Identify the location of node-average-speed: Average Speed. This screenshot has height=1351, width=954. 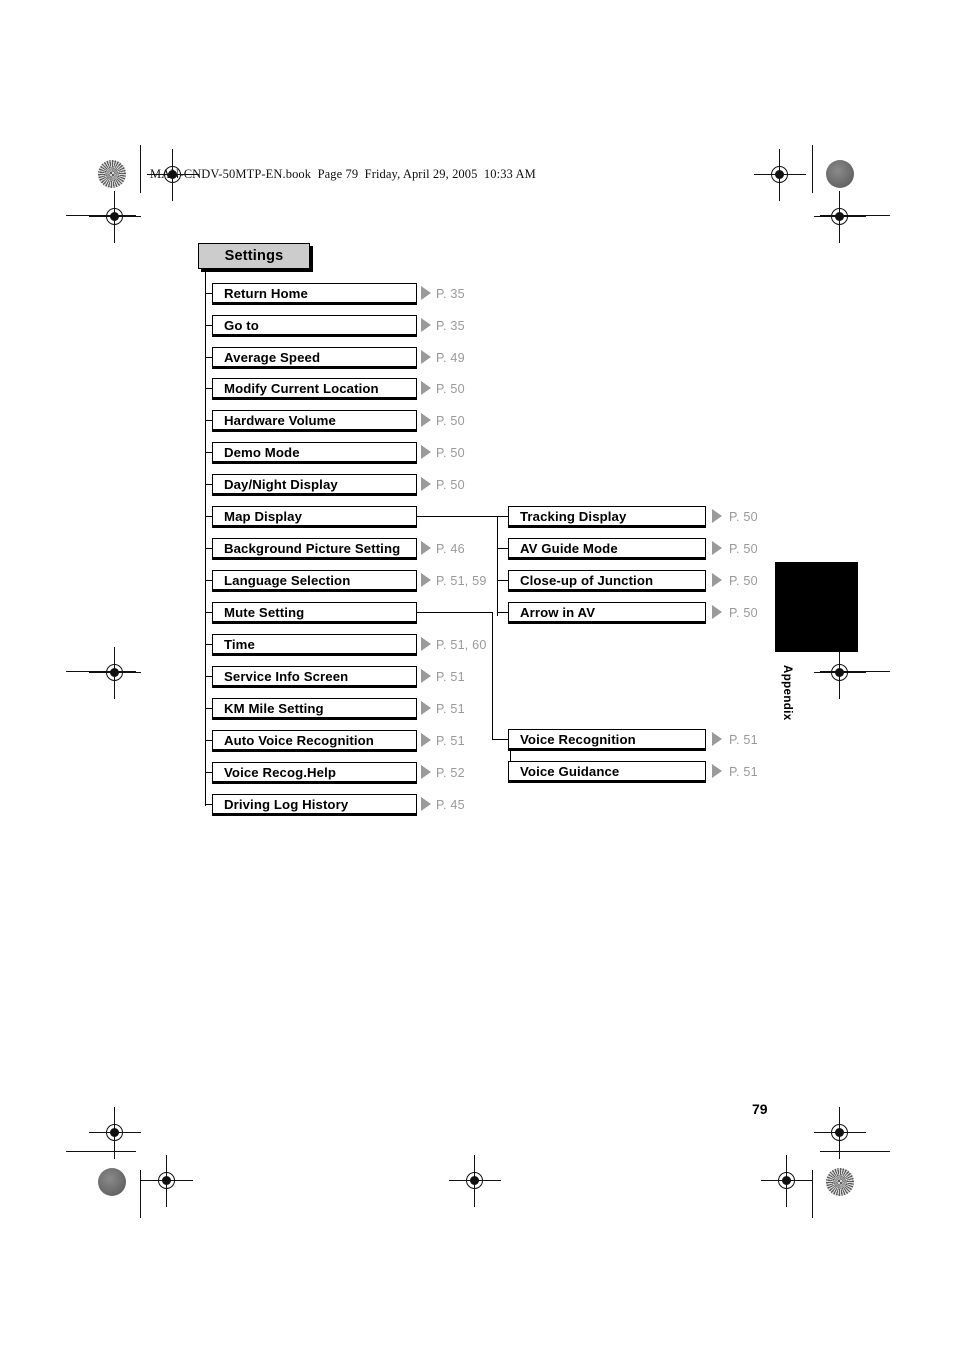
(314, 358).